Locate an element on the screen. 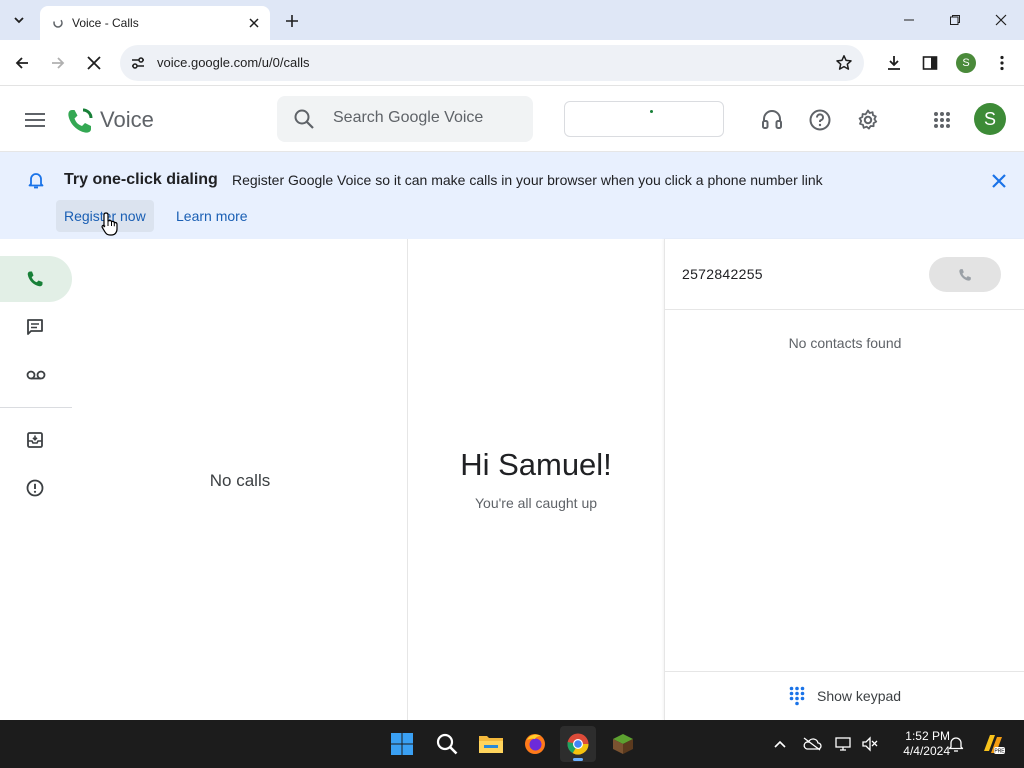  start-icon is located at coordinates (402, 744).